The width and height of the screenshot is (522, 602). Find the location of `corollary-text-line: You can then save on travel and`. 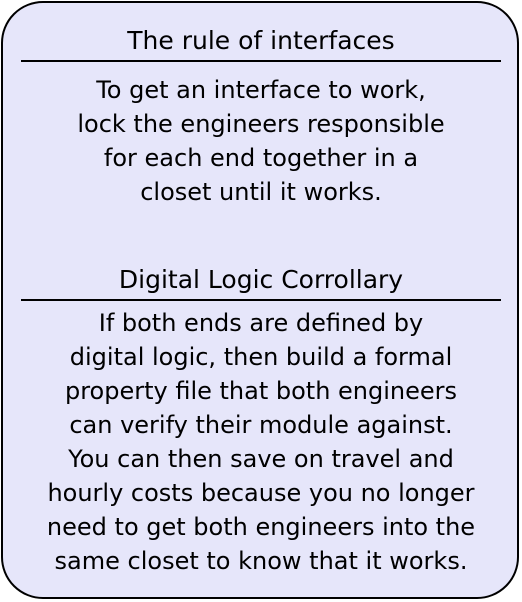

corollary-text-line: You can then save on travel and is located at coordinates (261, 459).